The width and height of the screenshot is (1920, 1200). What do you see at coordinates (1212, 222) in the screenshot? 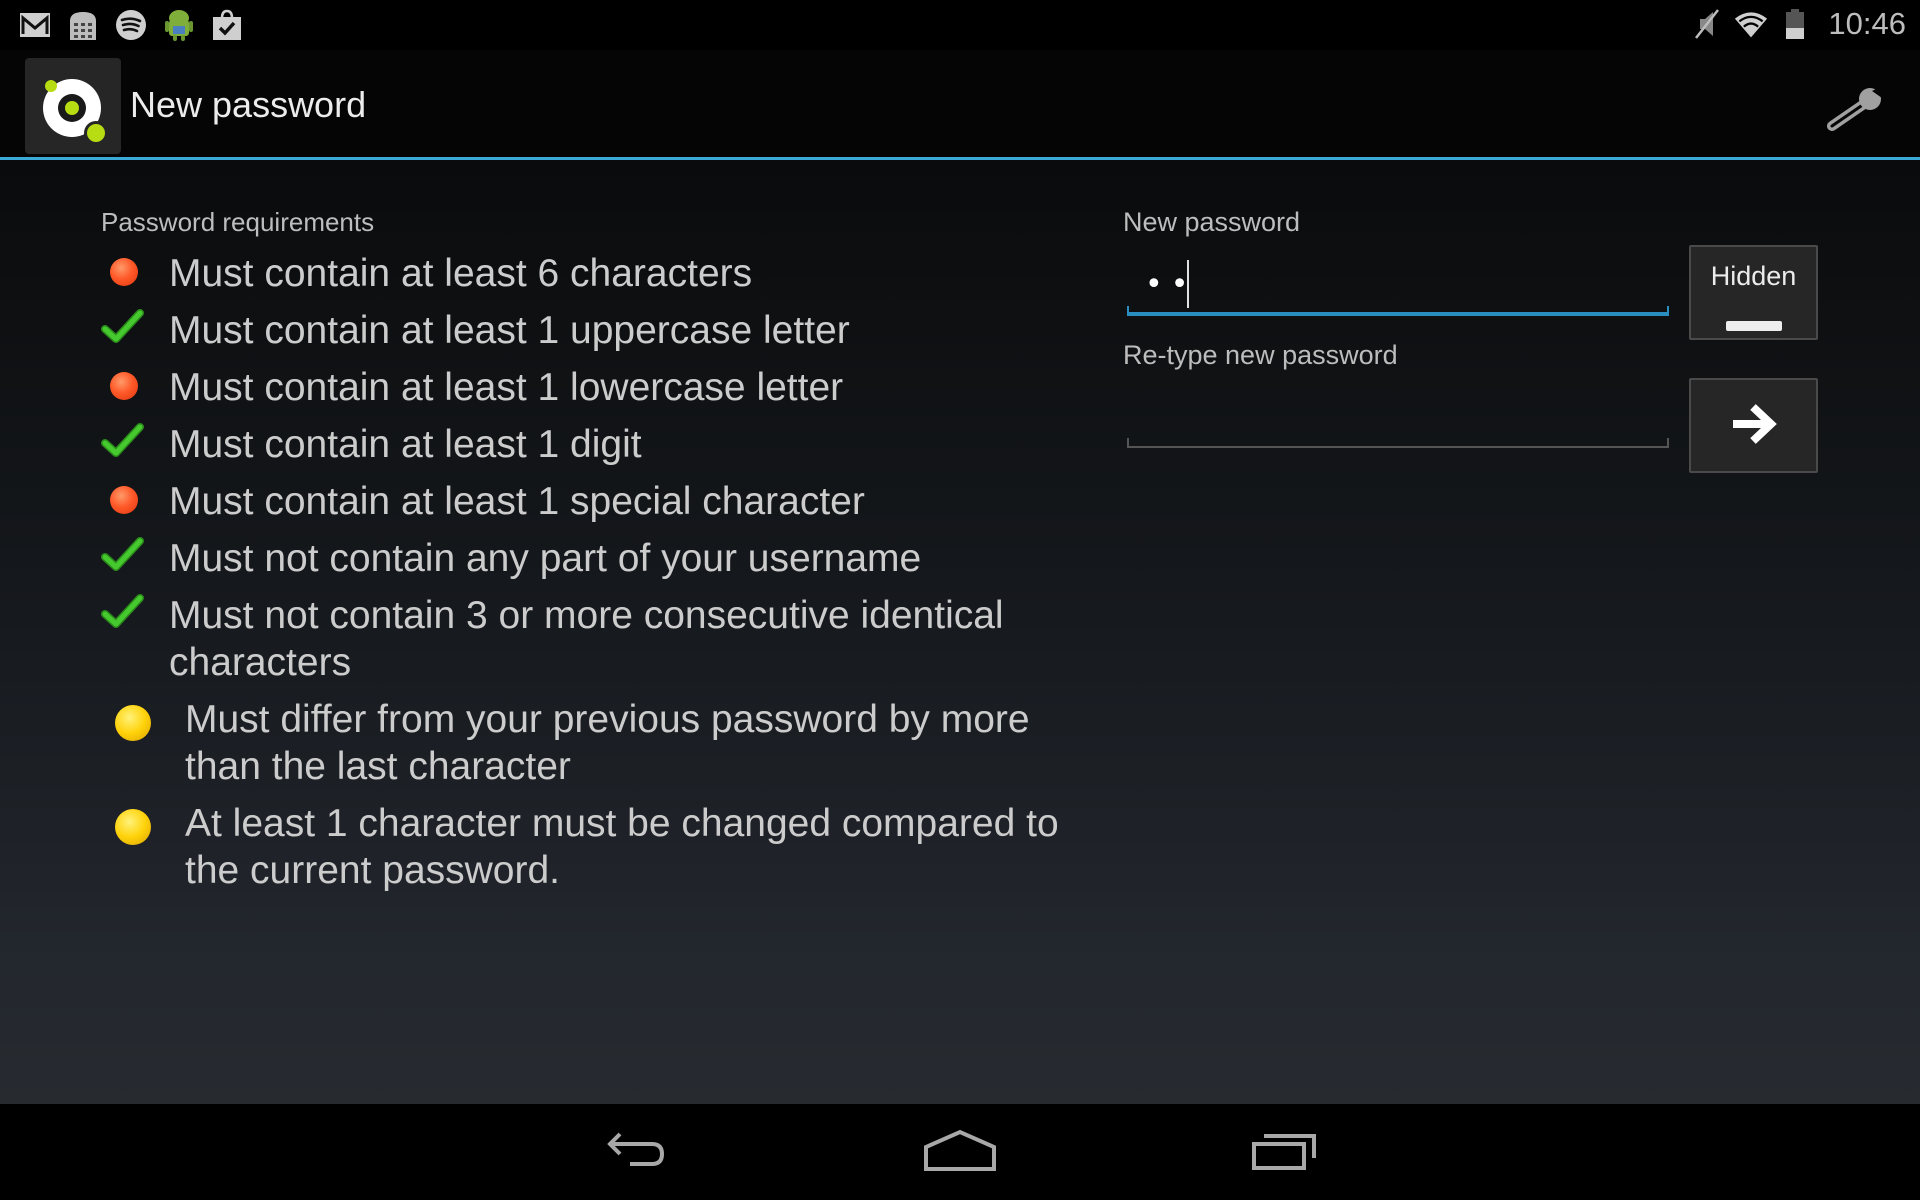
I see `new-password-label: New password` at bounding box center [1212, 222].